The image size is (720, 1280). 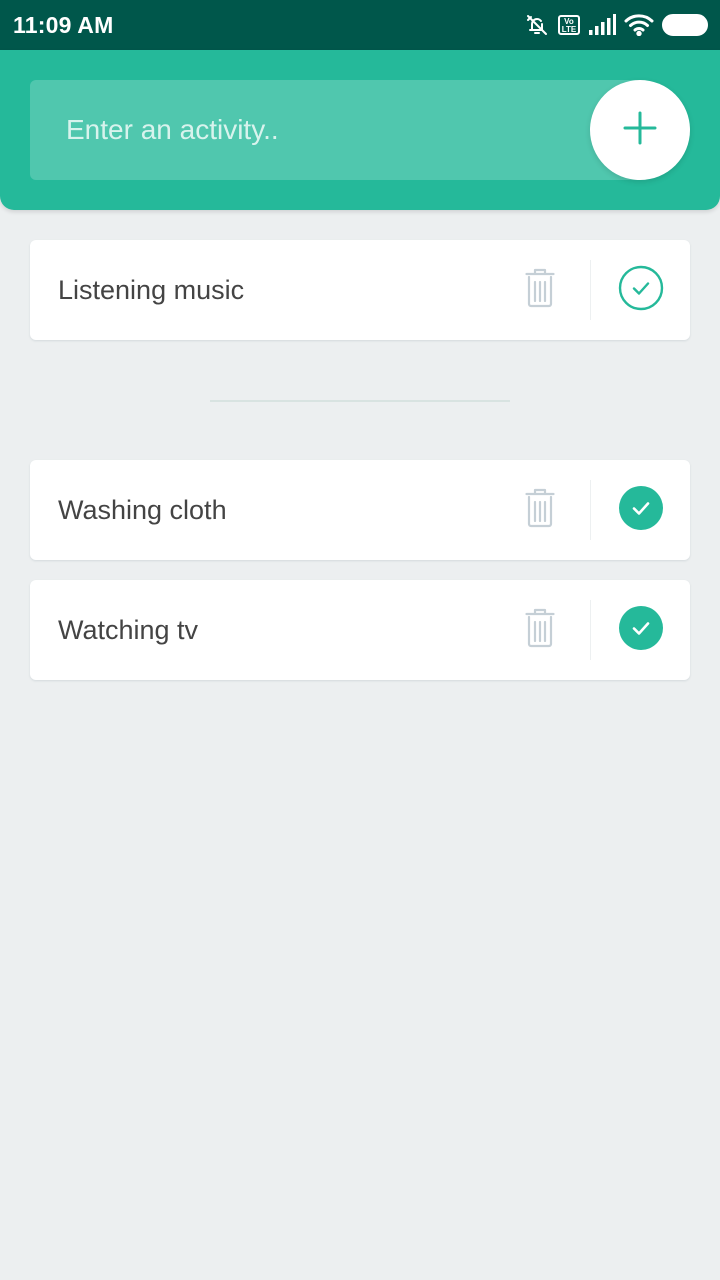 I want to click on status-icons: Vo LTE 78, so click(x=616, y=25).